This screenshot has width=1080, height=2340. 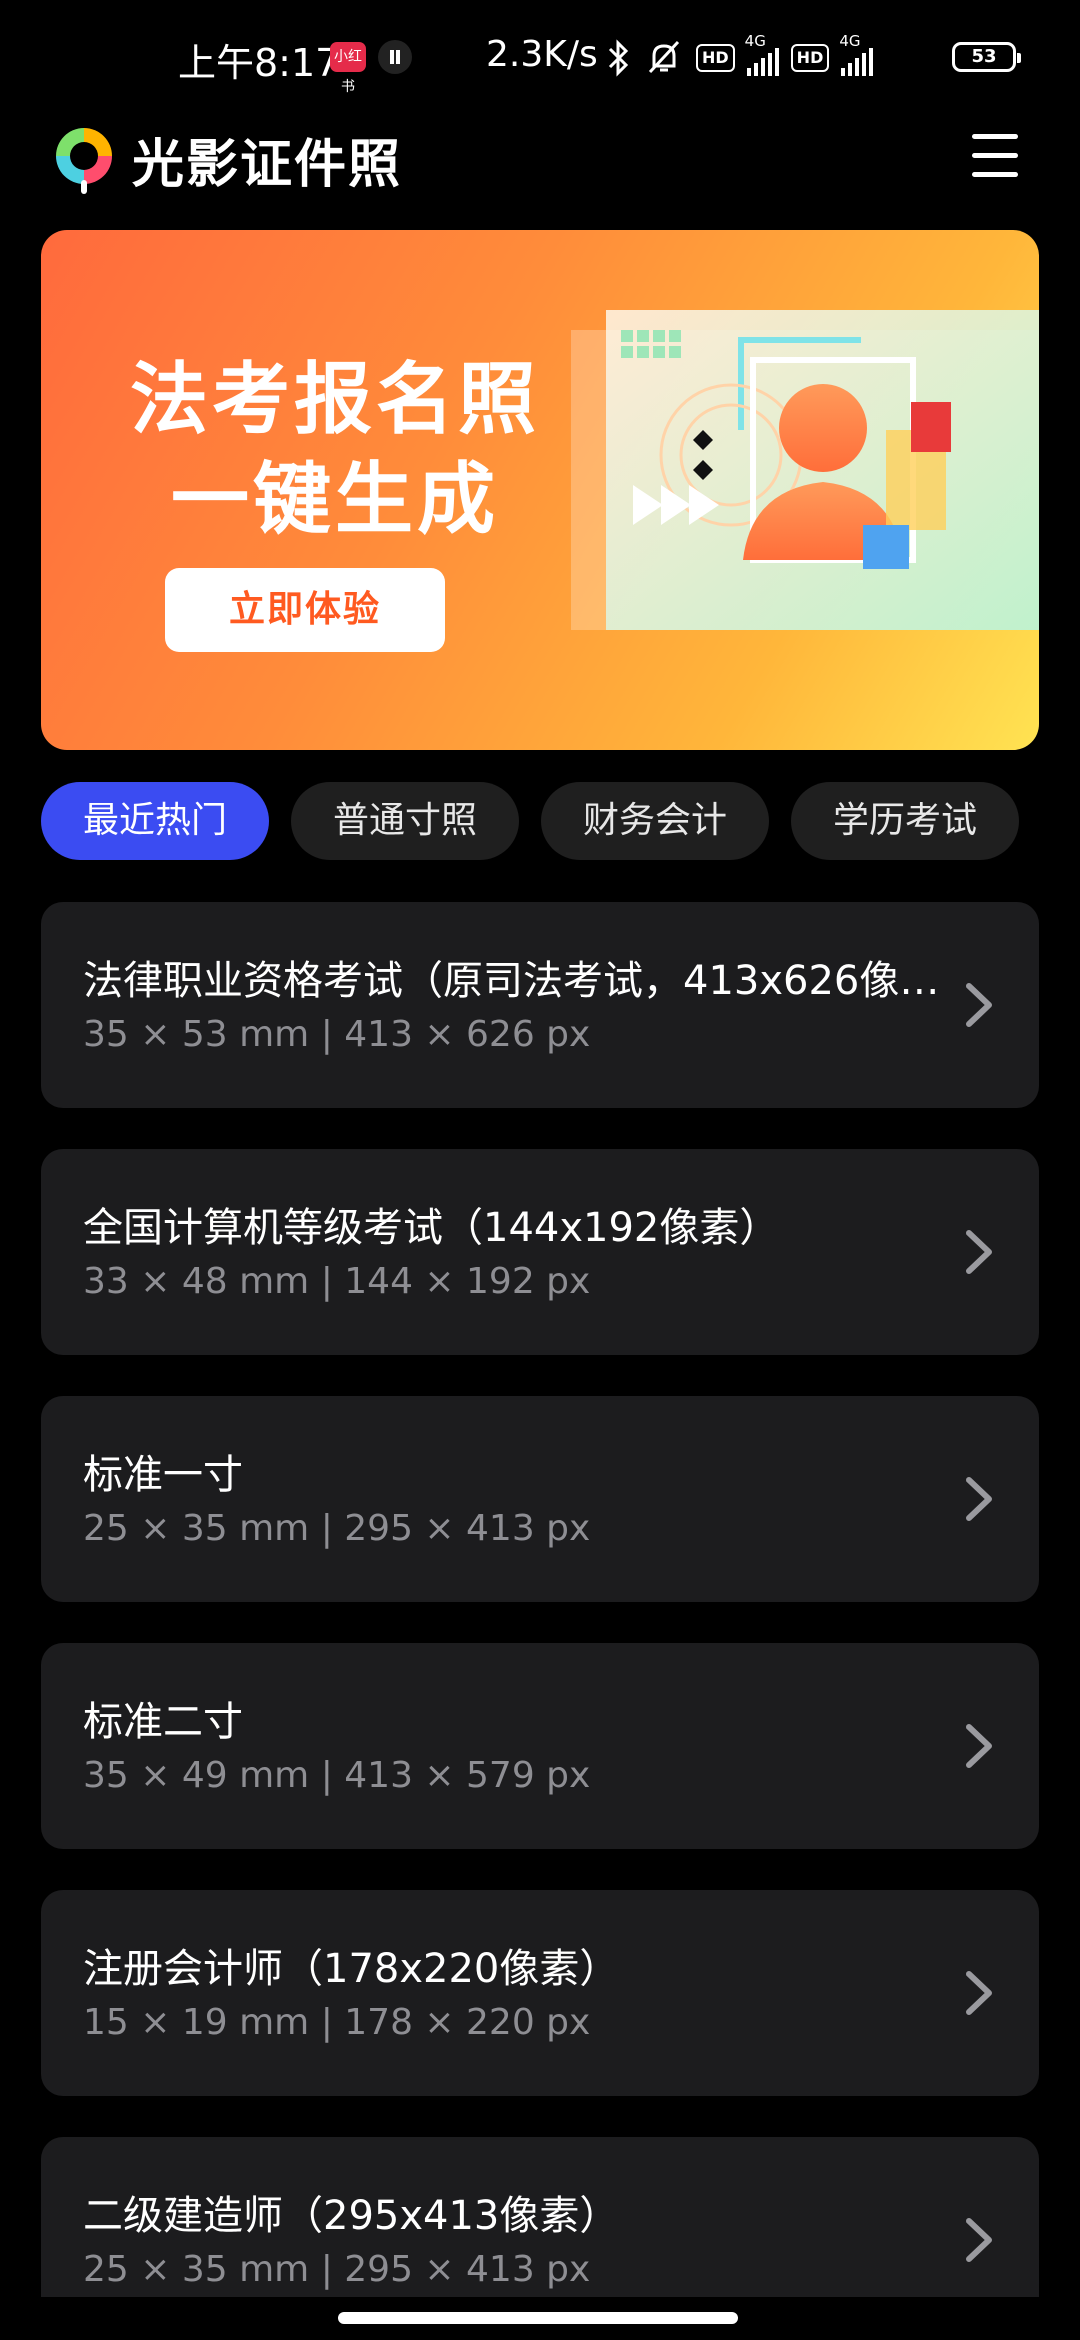 I want to click on battery-icon: 53, so click(x=986, y=57).